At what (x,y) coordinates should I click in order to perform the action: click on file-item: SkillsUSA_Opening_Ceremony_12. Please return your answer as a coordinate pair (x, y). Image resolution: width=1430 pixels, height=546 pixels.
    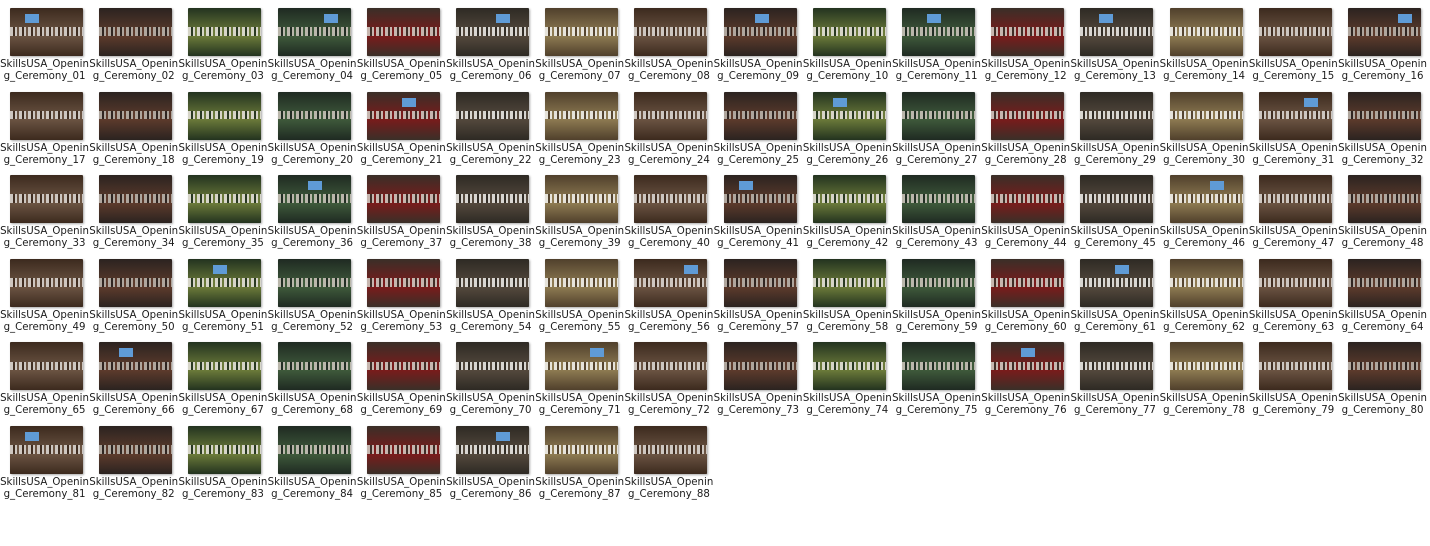
    Looking at the image, I should click on (1025, 48).